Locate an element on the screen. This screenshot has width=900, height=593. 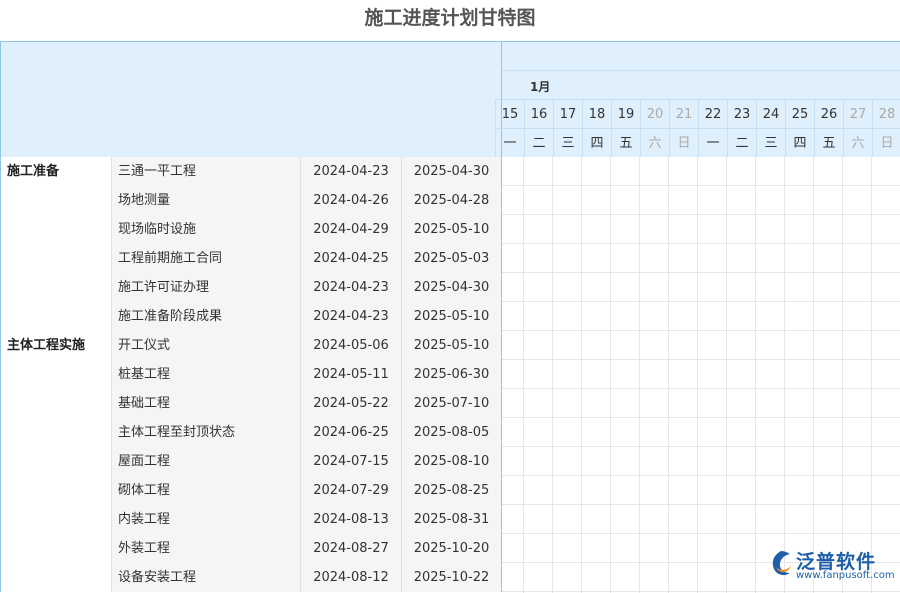
task-name-cell: 主体工程至封顶状态 is located at coordinates (205, 432).